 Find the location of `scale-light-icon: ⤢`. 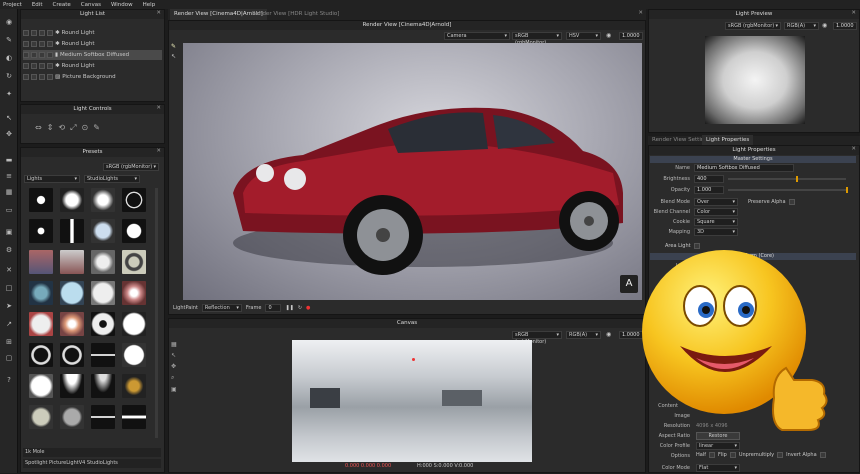

scale-light-icon: ⤢ is located at coordinates (73, 128).